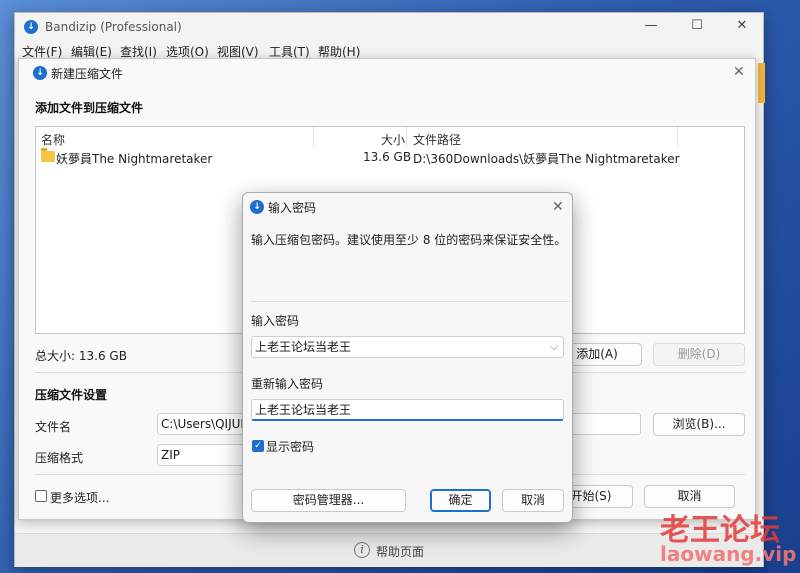 This screenshot has width=800, height=573. I want to click on main-window-title: Bandizip (Professional), so click(113, 27).